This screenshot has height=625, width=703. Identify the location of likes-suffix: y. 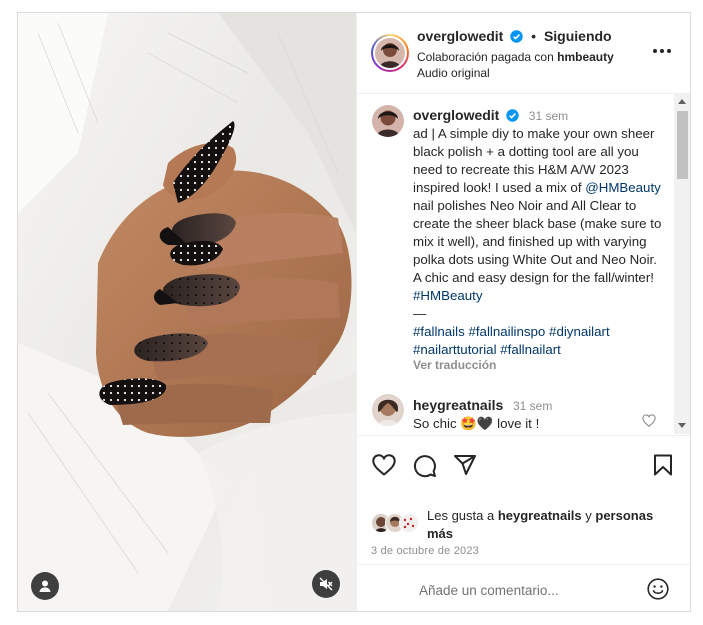
(588, 515).